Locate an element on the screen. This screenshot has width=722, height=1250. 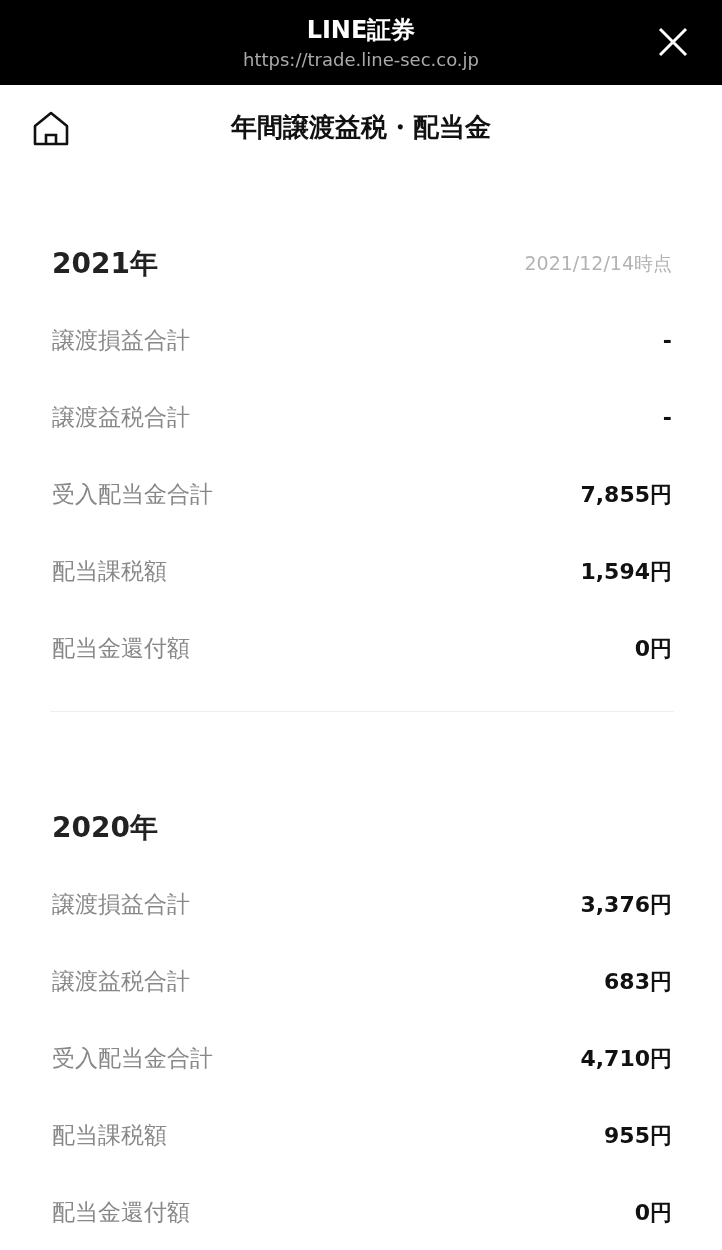
browser-title: LINE証券 is located at coordinates (361, 30).